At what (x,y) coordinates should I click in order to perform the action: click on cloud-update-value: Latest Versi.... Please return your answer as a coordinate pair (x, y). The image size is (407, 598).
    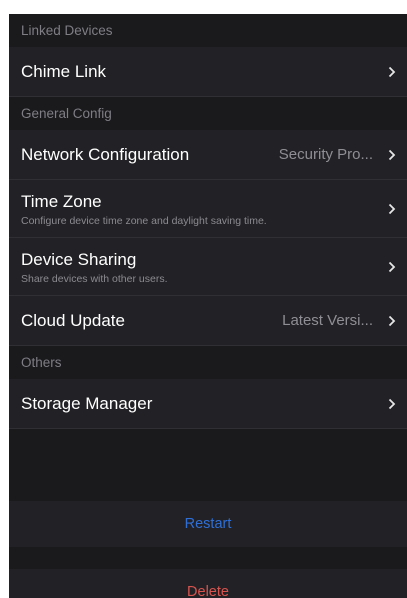
    Looking at the image, I should click on (327, 320).